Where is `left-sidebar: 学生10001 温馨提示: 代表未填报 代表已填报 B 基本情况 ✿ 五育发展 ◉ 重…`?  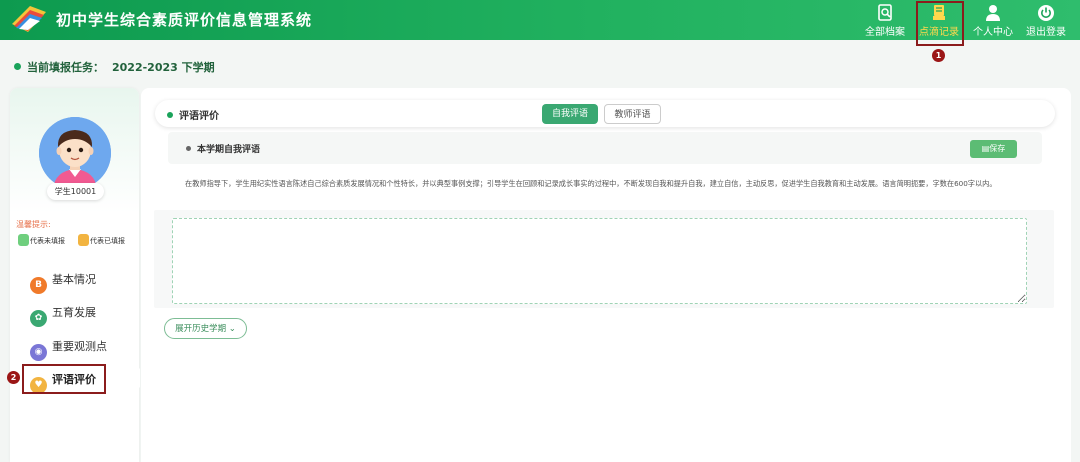 left-sidebar: 学生10001 温馨提示: 代表未填报 代表已填报 B 基本情况 ✿ 五育发展 ◉ 重… is located at coordinates (74, 275).